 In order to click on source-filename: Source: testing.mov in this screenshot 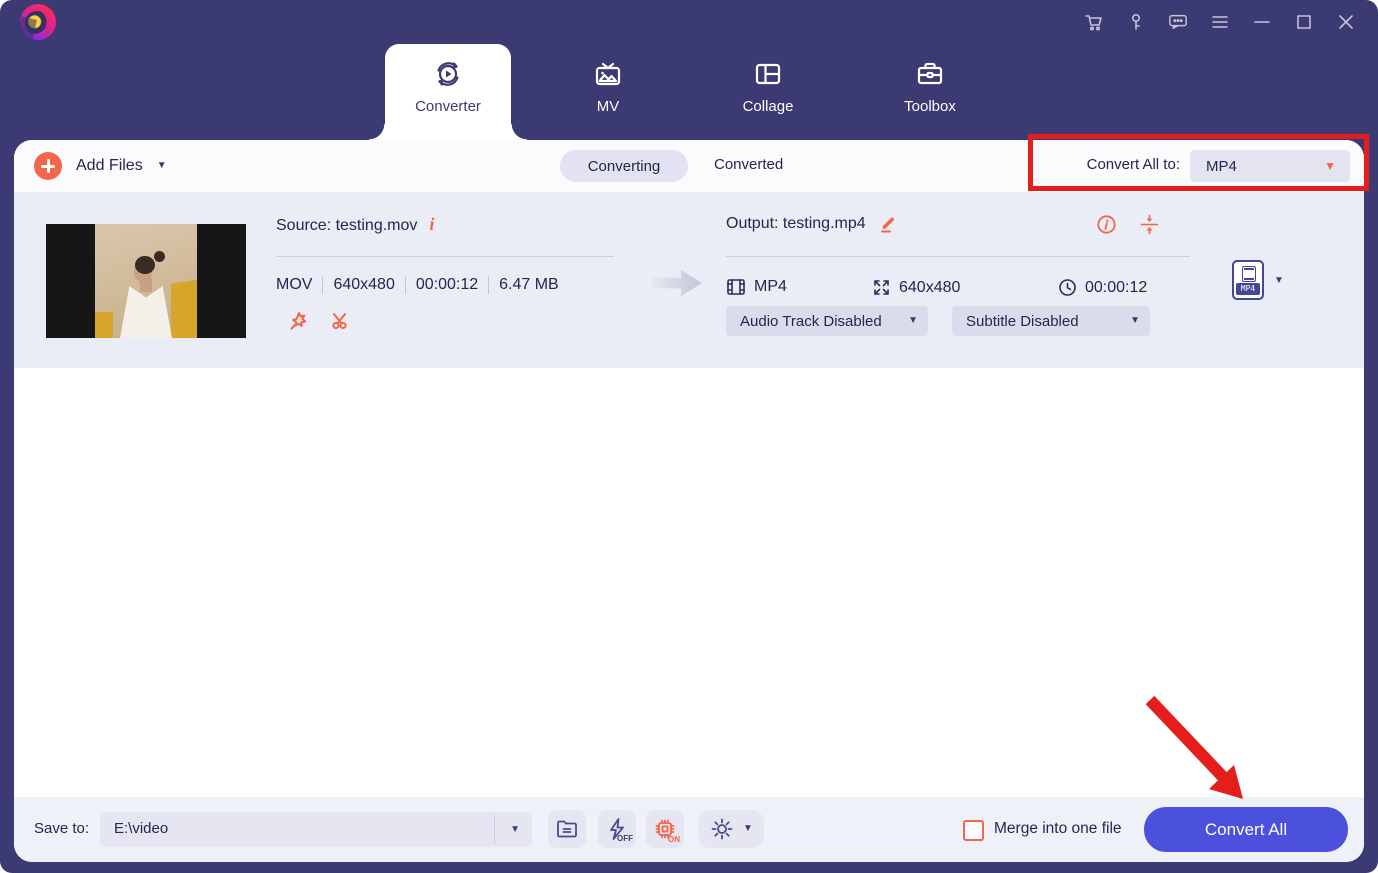, I will do `click(347, 225)`.